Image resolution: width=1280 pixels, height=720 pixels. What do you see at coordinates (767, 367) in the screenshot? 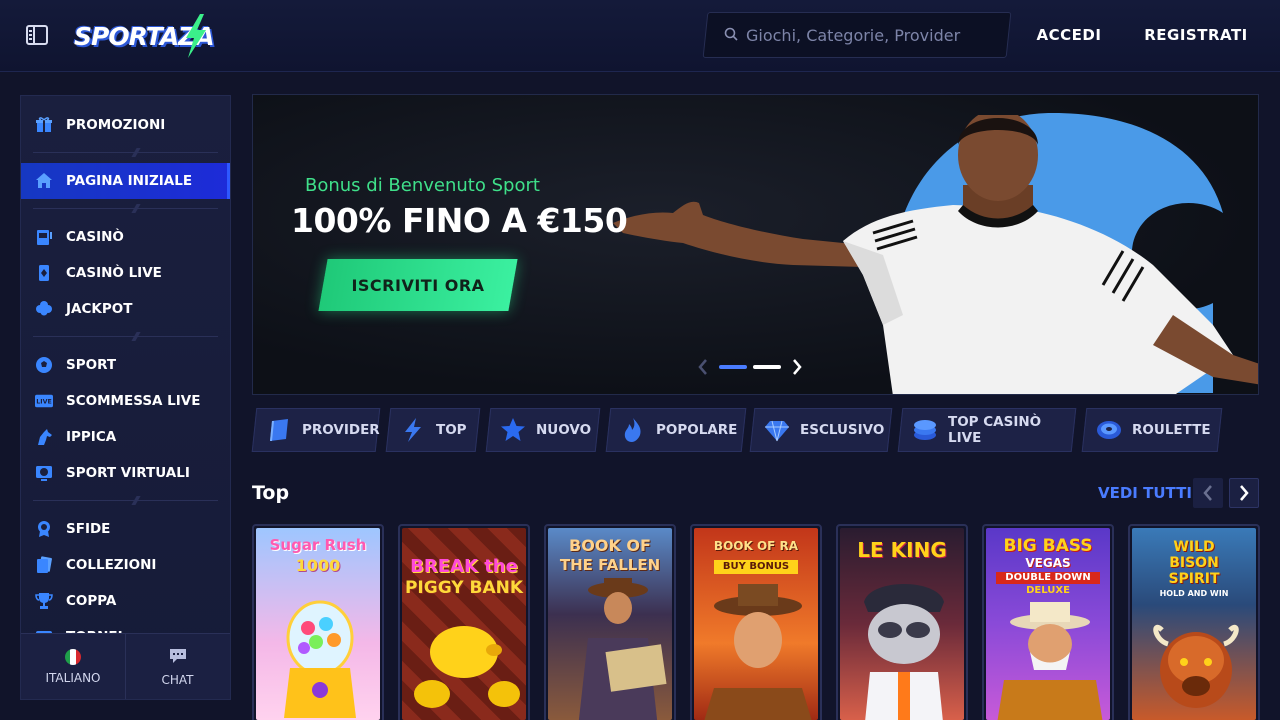
I see `carousel-dot` at bounding box center [767, 367].